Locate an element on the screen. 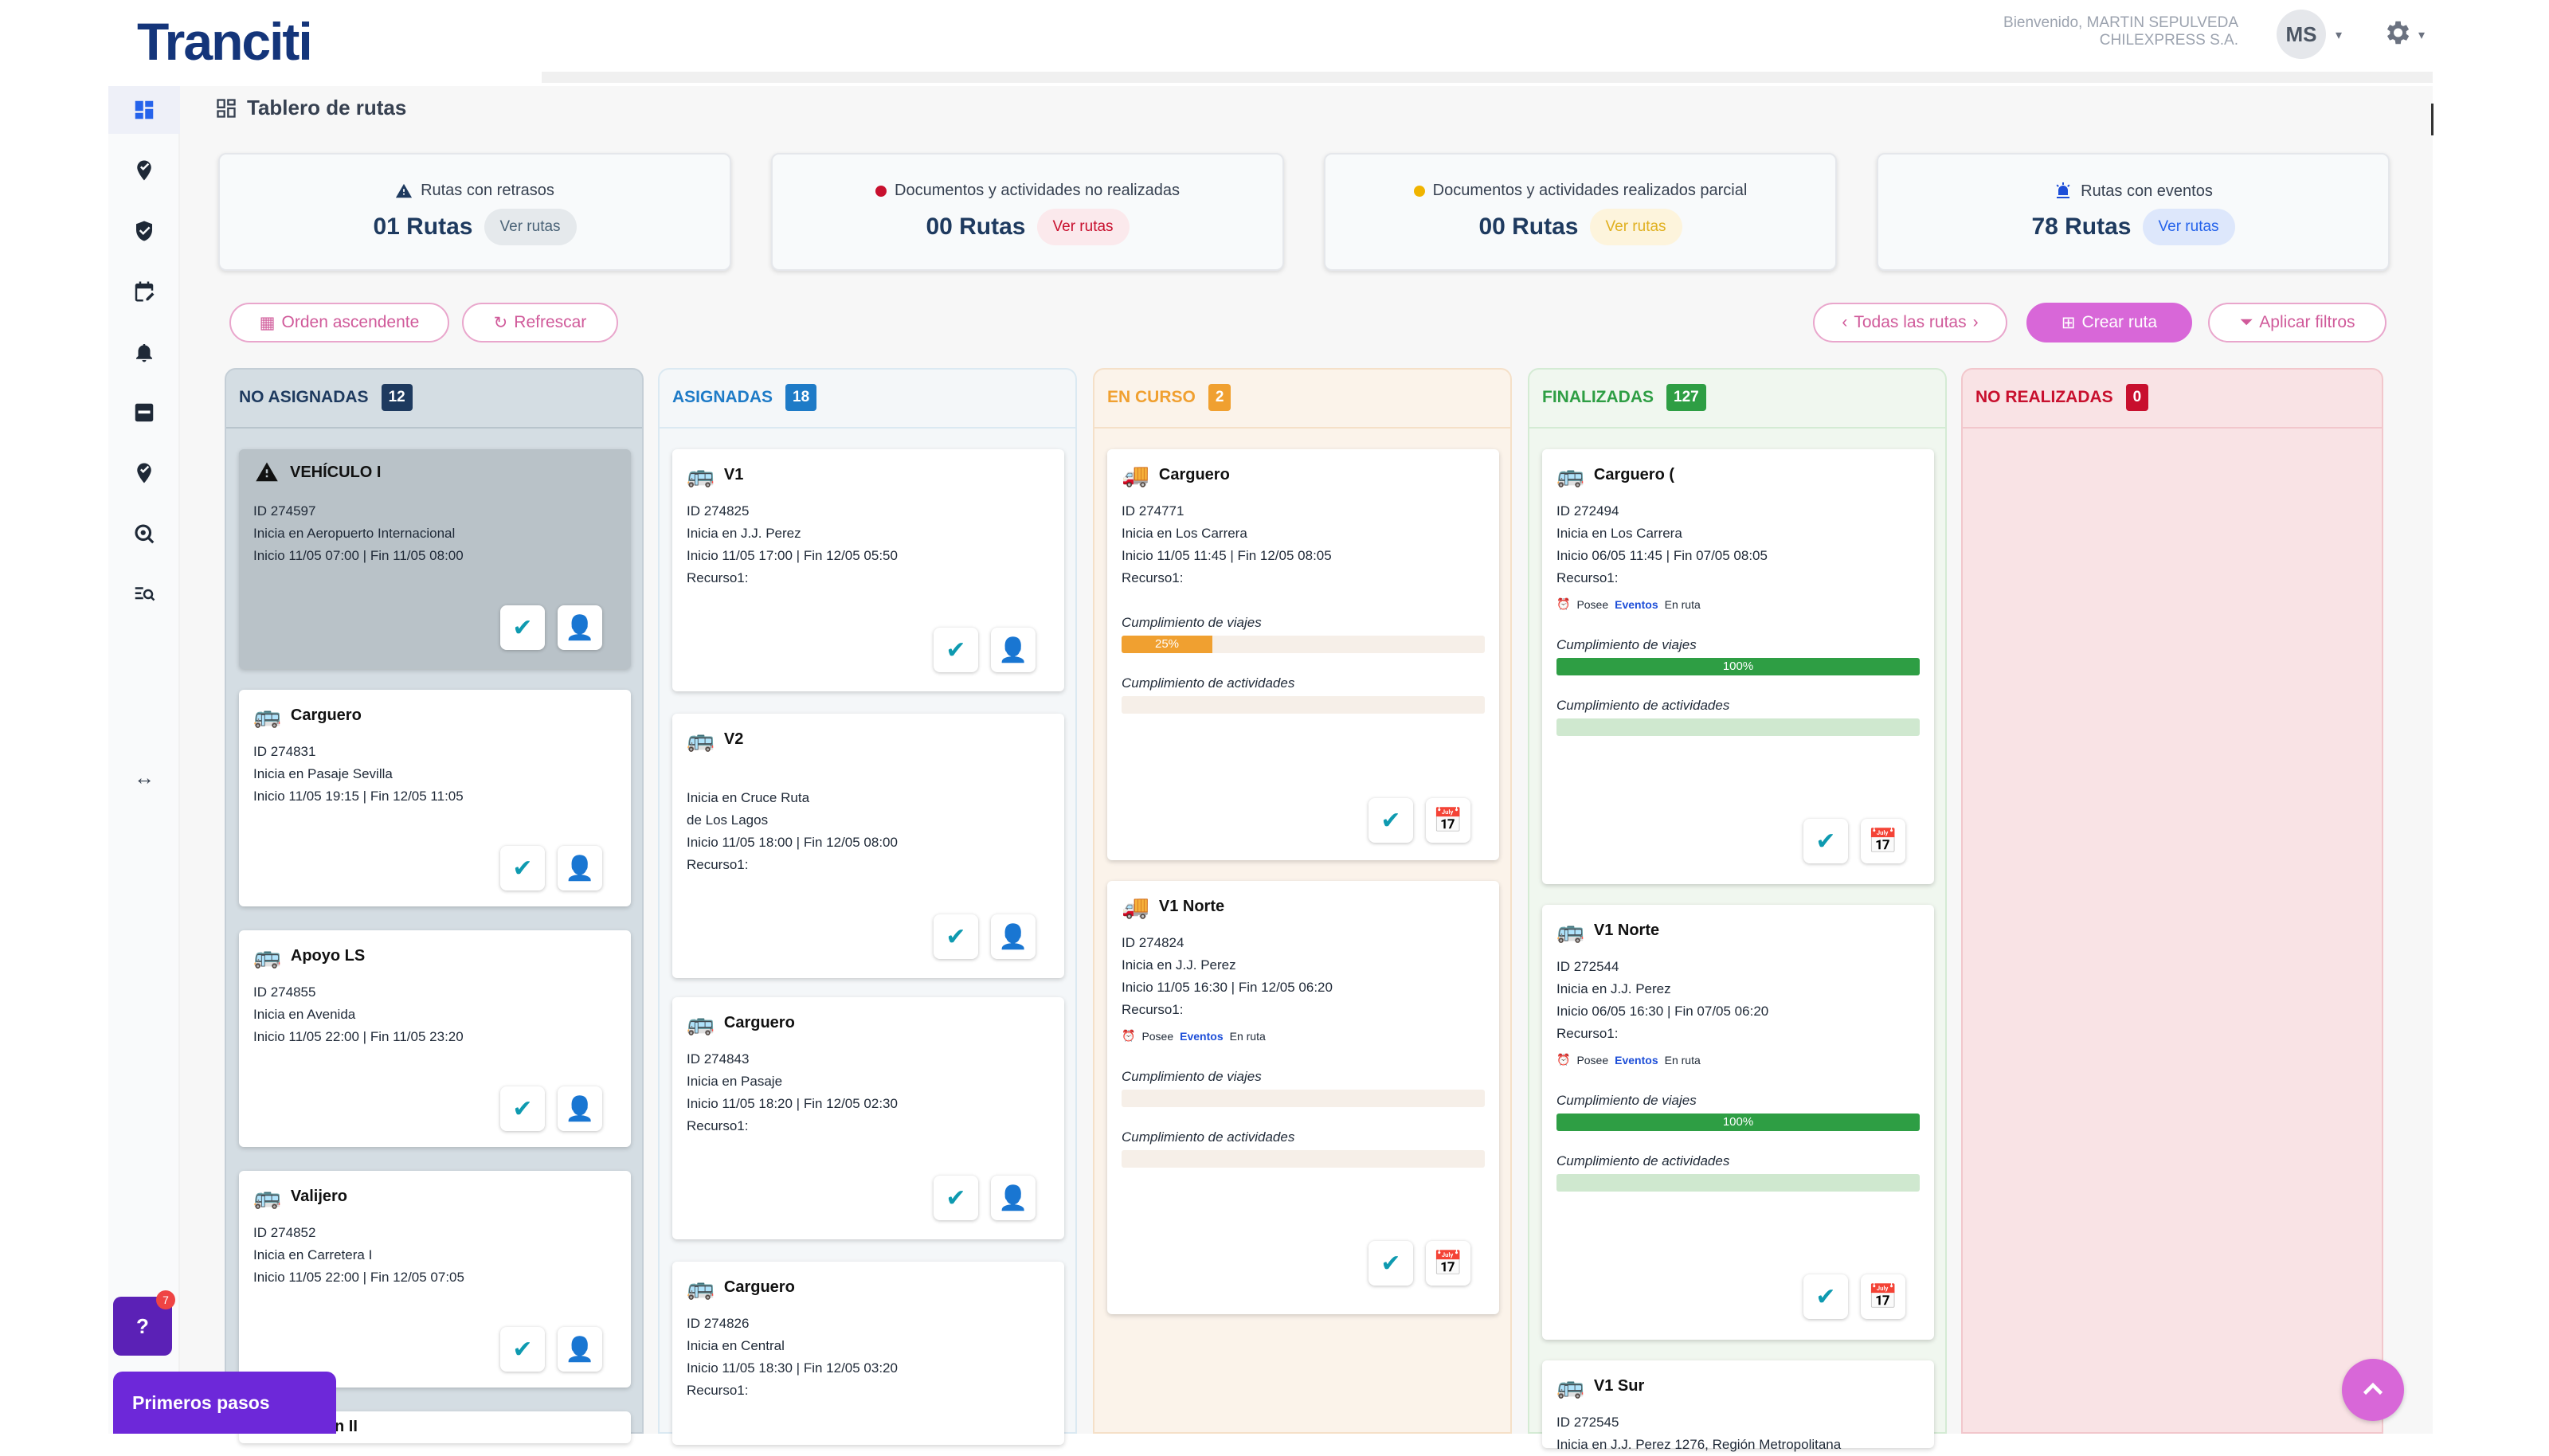  sidebar-item-tracking is located at coordinates (144, 534).